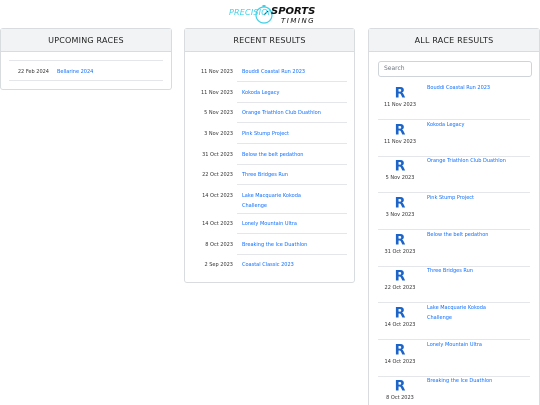  Describe the element at coordinates (218, 265) in the screenshot. I see `race-date: 2 Sep 2023` at that location.